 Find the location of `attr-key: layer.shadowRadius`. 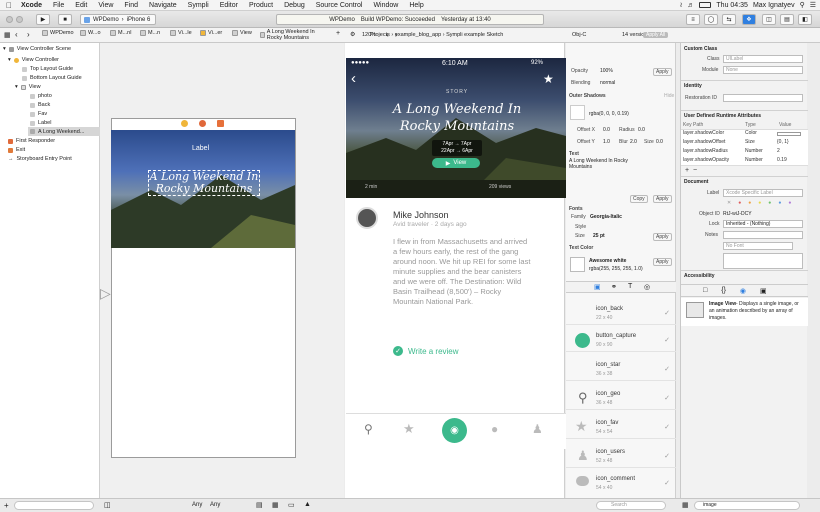

attr-key: layer.shadowRadius is located at coordinates (705, 151).